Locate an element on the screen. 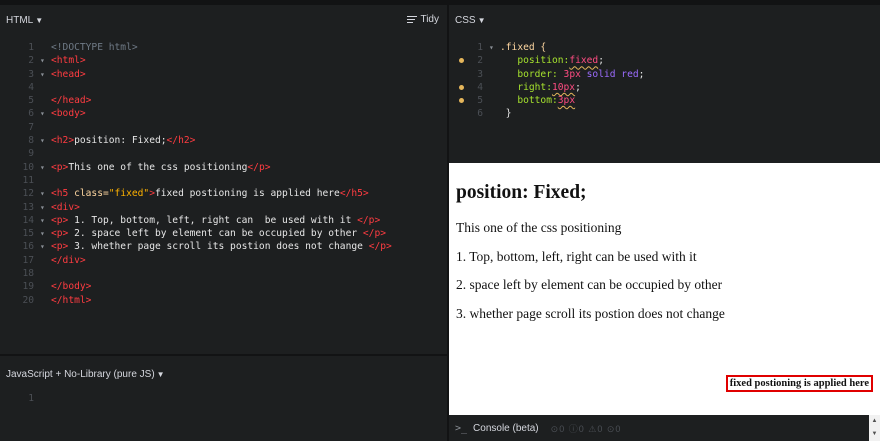 The height and width of the screenshot is (441, 880). line-number: 8 is located at coordinates (31, 141).